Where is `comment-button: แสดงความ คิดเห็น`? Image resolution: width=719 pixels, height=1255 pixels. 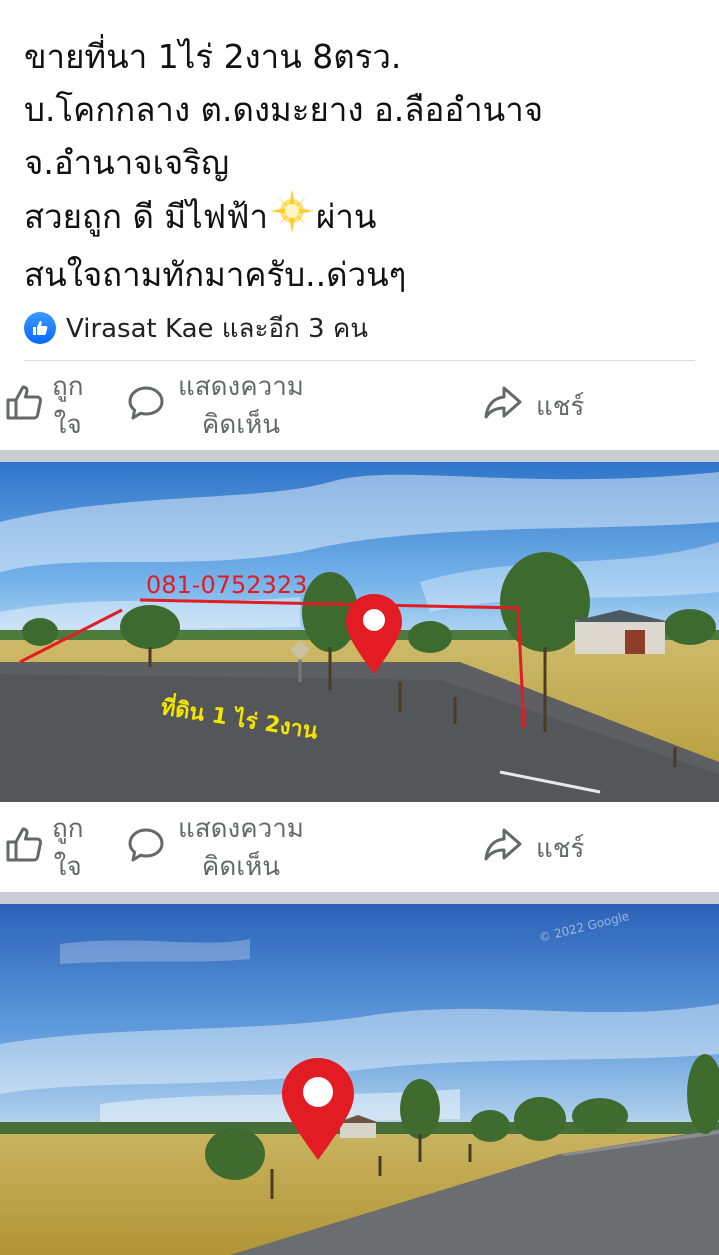
comment-button: แสดงความ คิดเห็น is located at coordinates (215, 406).